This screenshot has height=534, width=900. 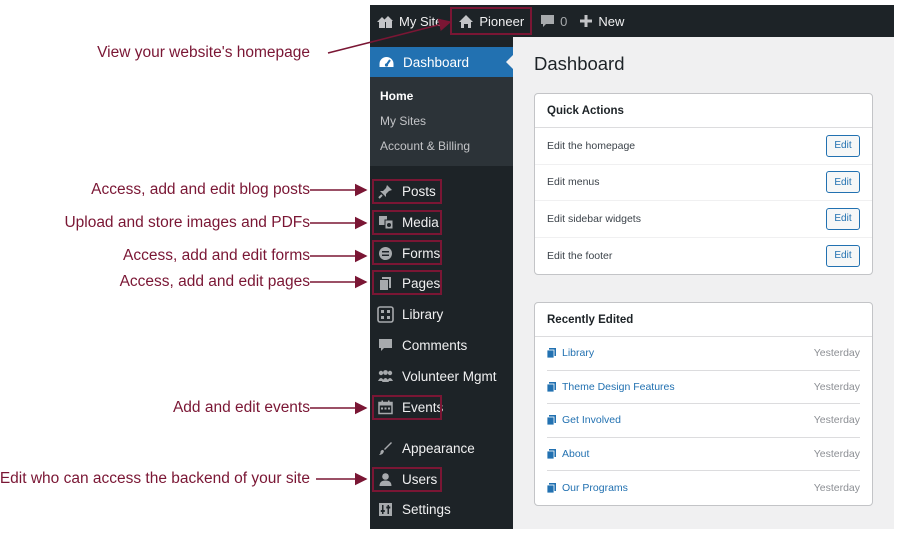 I want to click on site-name-label: Pioneer, so click(x=502, y=21).